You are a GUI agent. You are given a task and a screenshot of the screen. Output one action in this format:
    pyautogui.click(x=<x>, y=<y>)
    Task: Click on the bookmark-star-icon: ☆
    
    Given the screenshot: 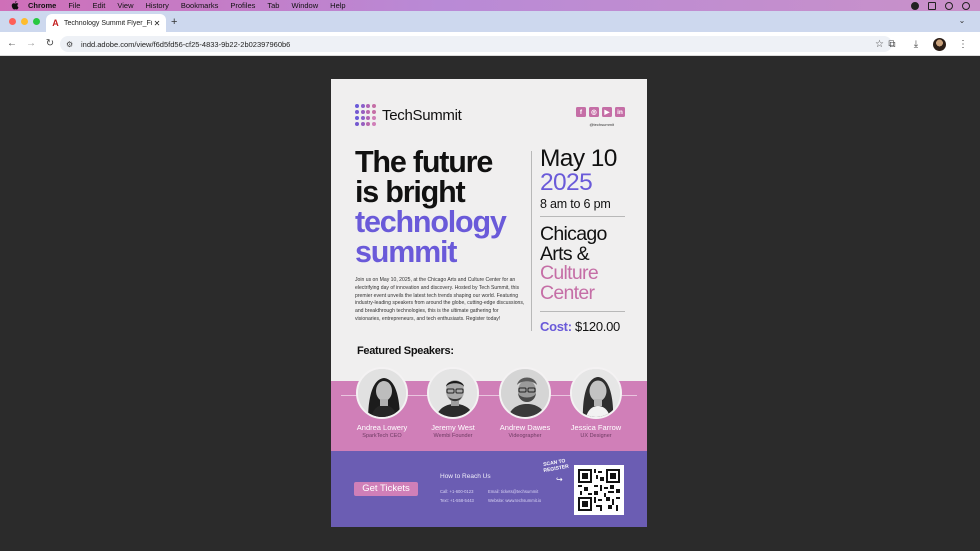 What is the action you would take?
    pyautogui.click(x=879, y=44)
    